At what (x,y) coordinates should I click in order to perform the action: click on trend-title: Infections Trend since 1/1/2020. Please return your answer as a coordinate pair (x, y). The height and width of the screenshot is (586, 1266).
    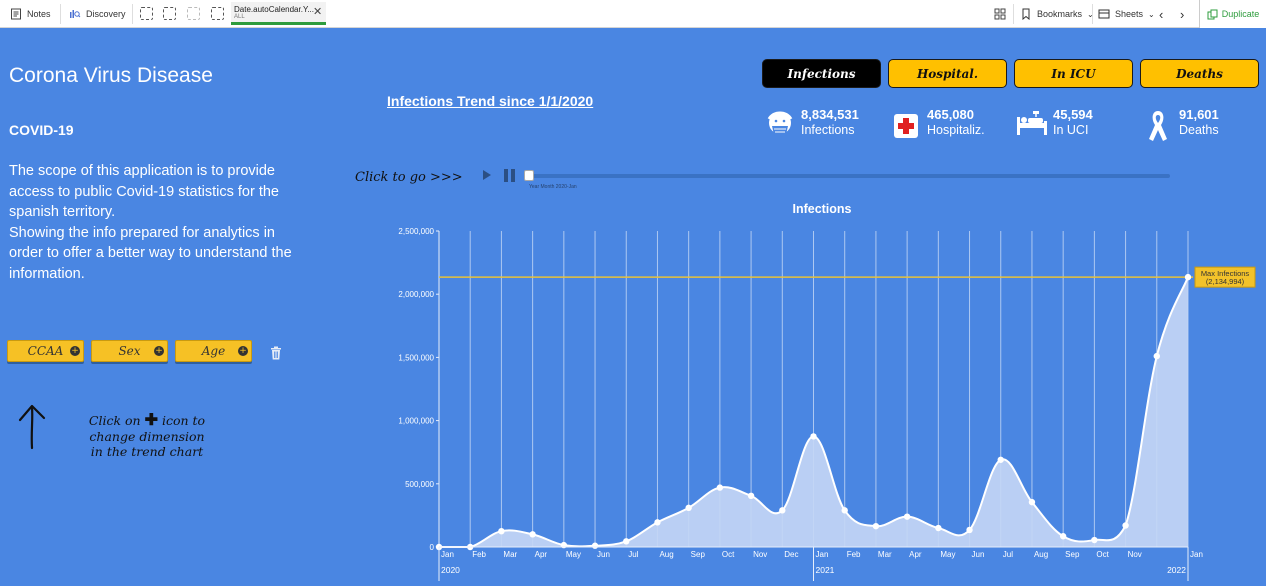
    Looking at the image, I should click on (490, 101).